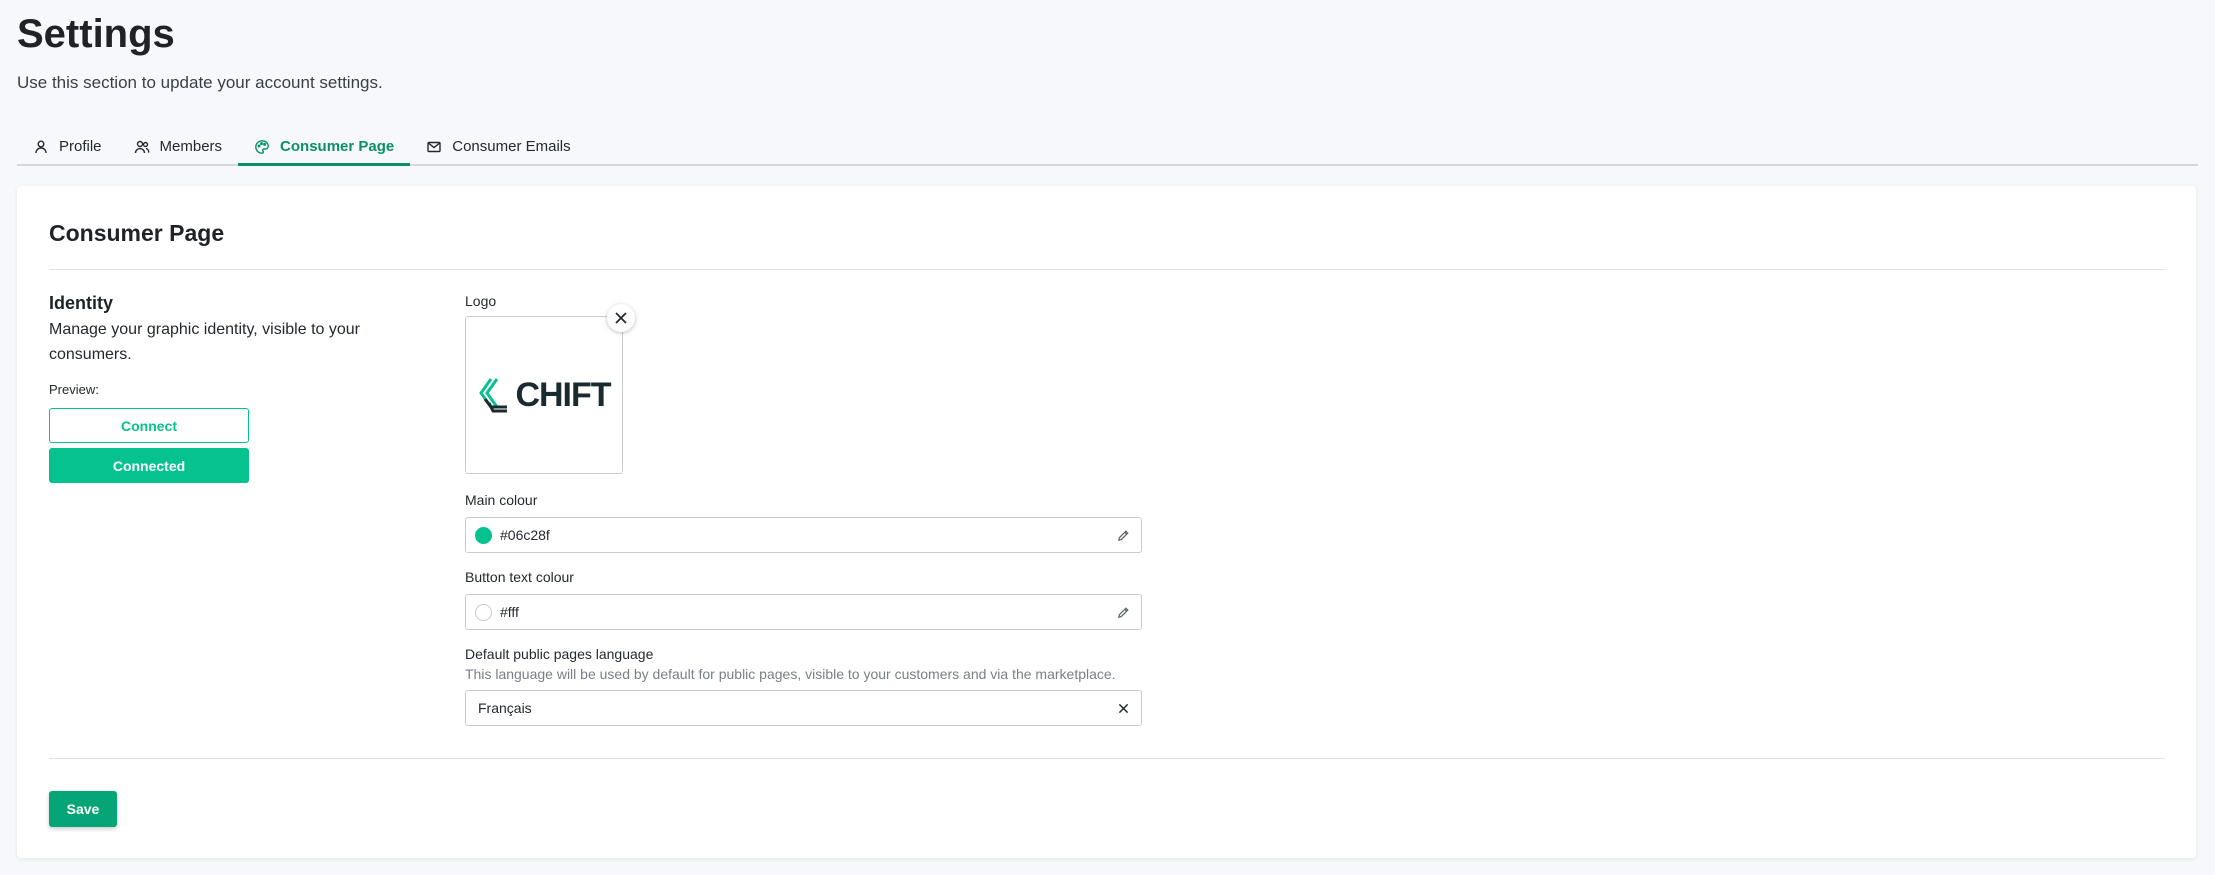 The height and width of the screenshot is (875, 2215). What do you see at coordinates (483, 612) in the screenshot?
I see `button-text-colour-swatch` at bounding box center [483, 612].